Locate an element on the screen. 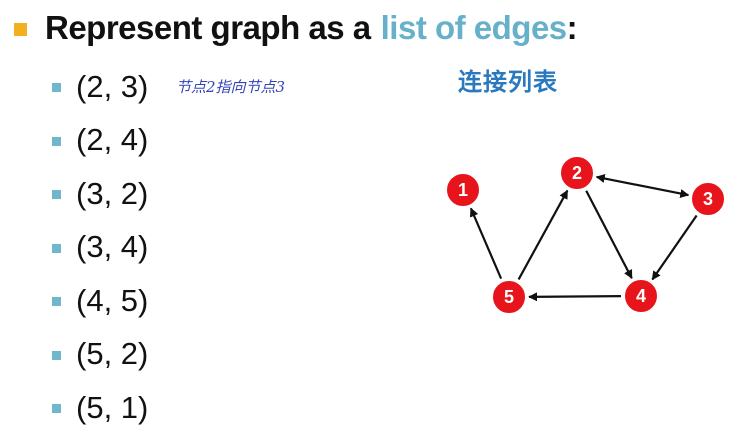  node-label: 3 is located at coordinates (708, 199).